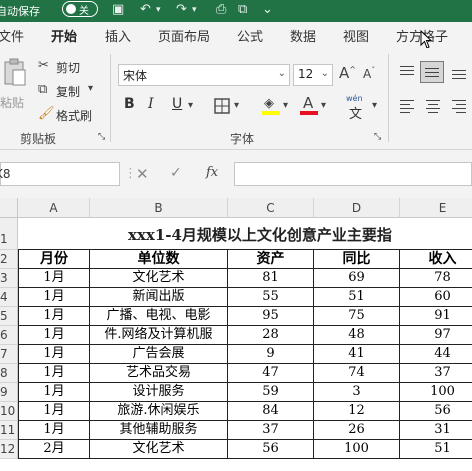 This screenshot has width=472, height=471. Describe the element at coordinates (9, 259) in the screenshot. I see `row-header: 2` at that location.